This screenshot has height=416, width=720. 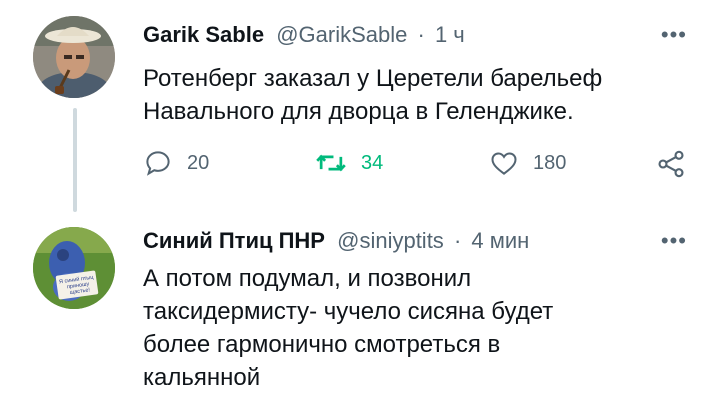 What do you see at coordinates (415, 165) in the screenshot?
I see `tweet-actions: 20 34 180` at bounding box center [415, 165].